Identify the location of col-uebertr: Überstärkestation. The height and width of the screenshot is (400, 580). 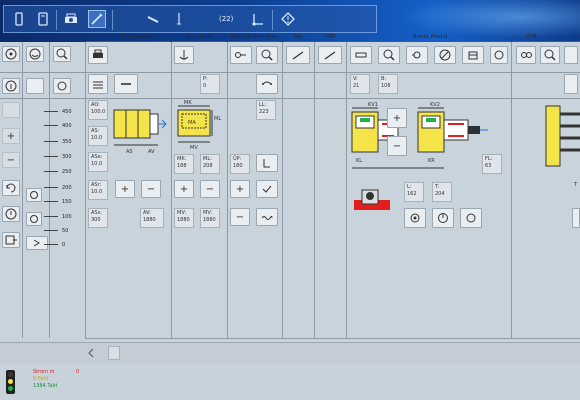
(254, 37).